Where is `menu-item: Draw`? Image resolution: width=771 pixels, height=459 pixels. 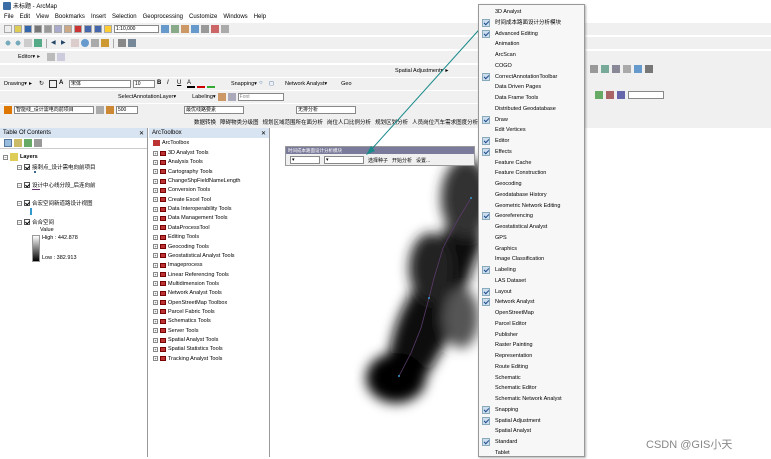 menu-item: Draw is located at coordinates (501, 120).